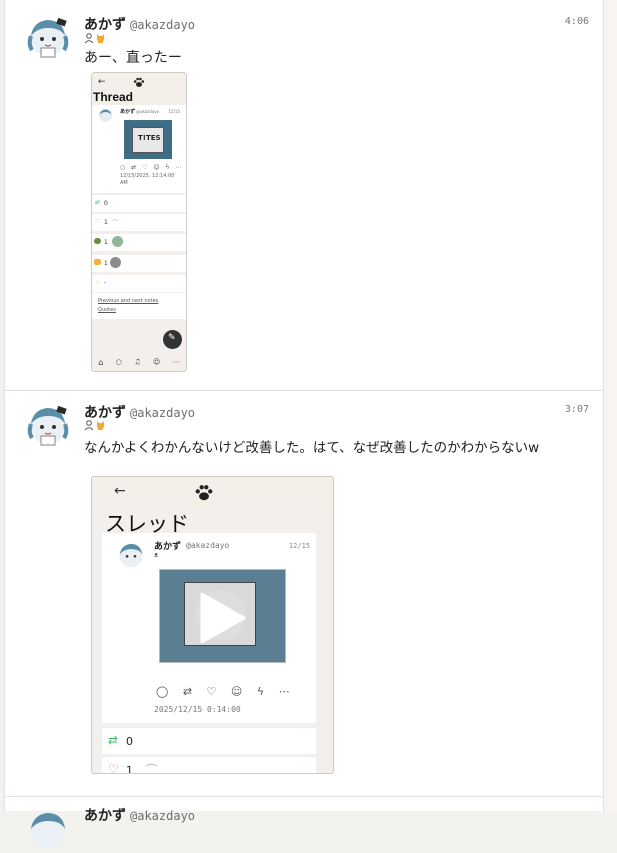 The height and width of the screenshot is (853, 617). Describe the element at coordinates (98, 282) in the screenshot. I see `star-icon: ☆` at that location.